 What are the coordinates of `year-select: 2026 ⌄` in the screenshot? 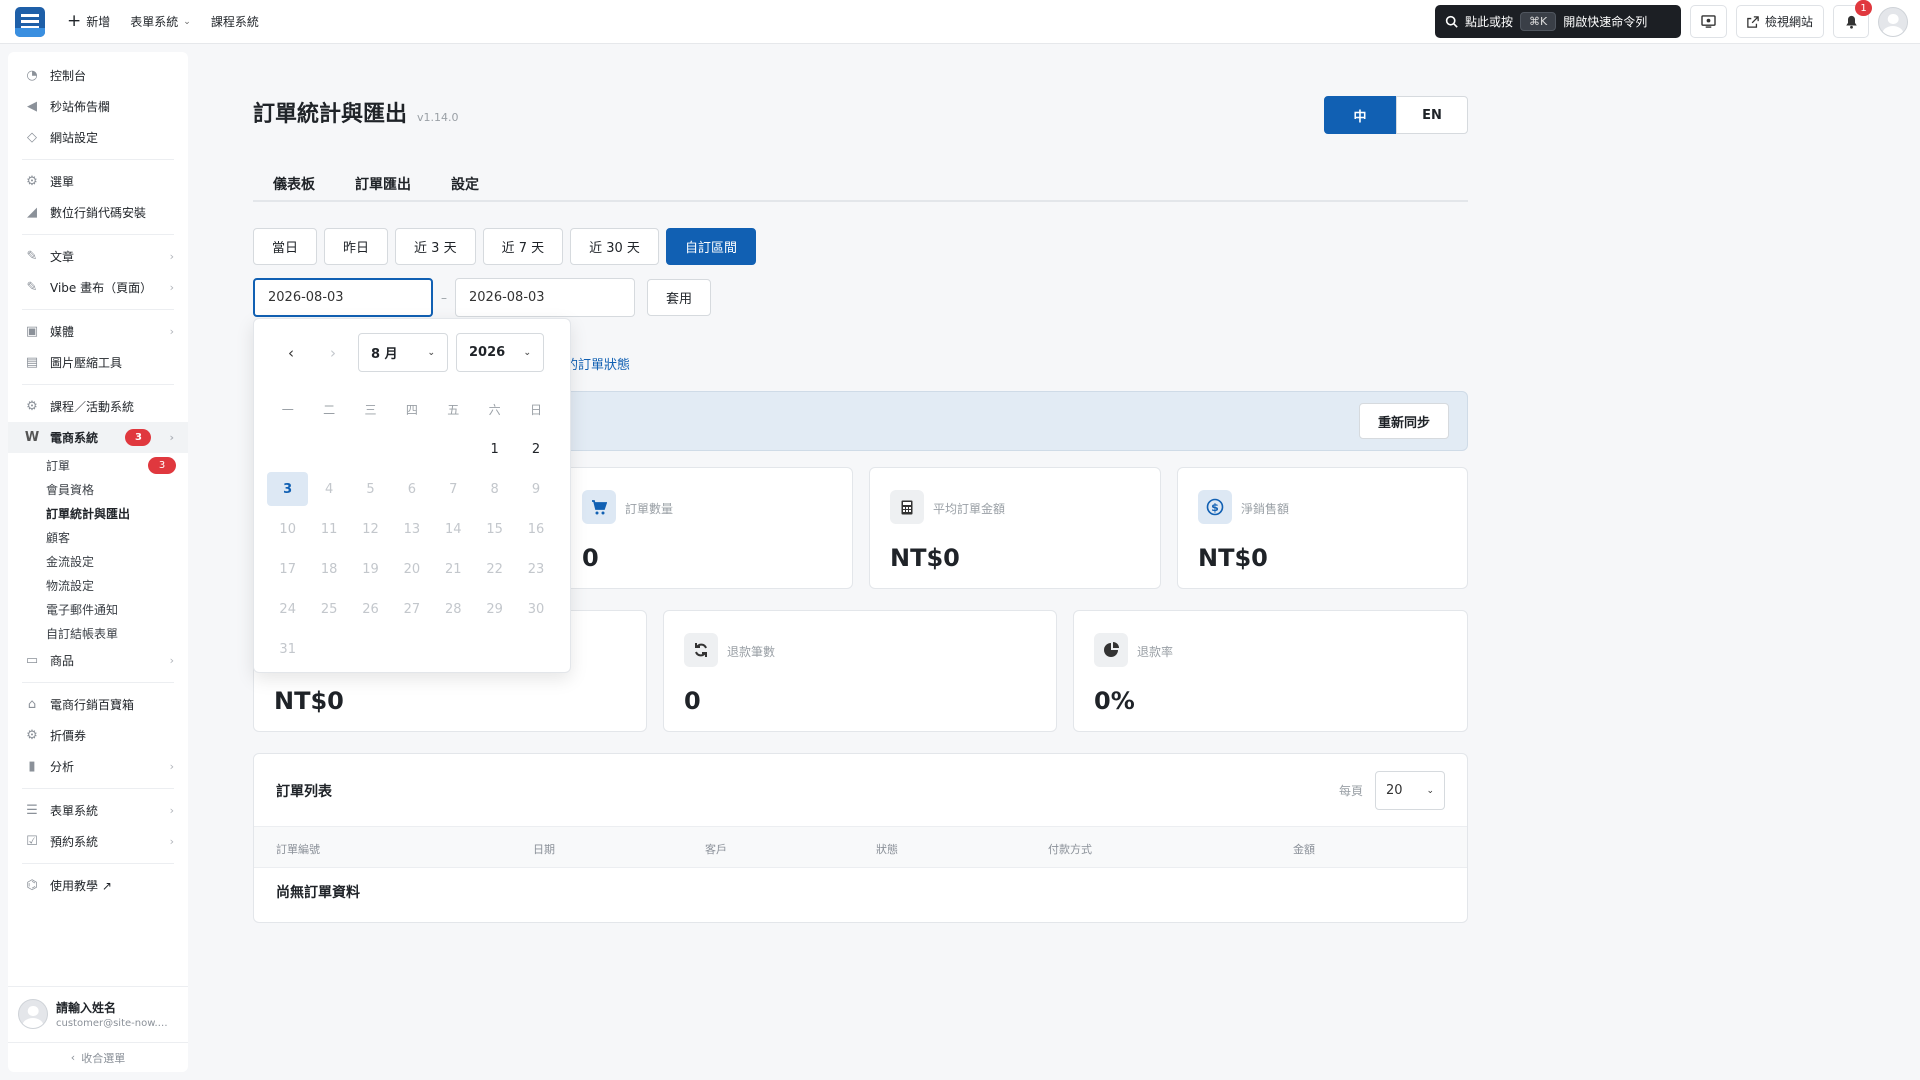 It's located at (500, 352).